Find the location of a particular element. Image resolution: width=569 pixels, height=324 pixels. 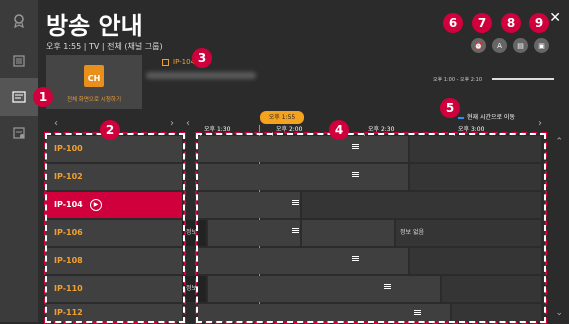

fullscreen-label: 전체 화면으로 시청하기 is located at coordinates (94, 100).